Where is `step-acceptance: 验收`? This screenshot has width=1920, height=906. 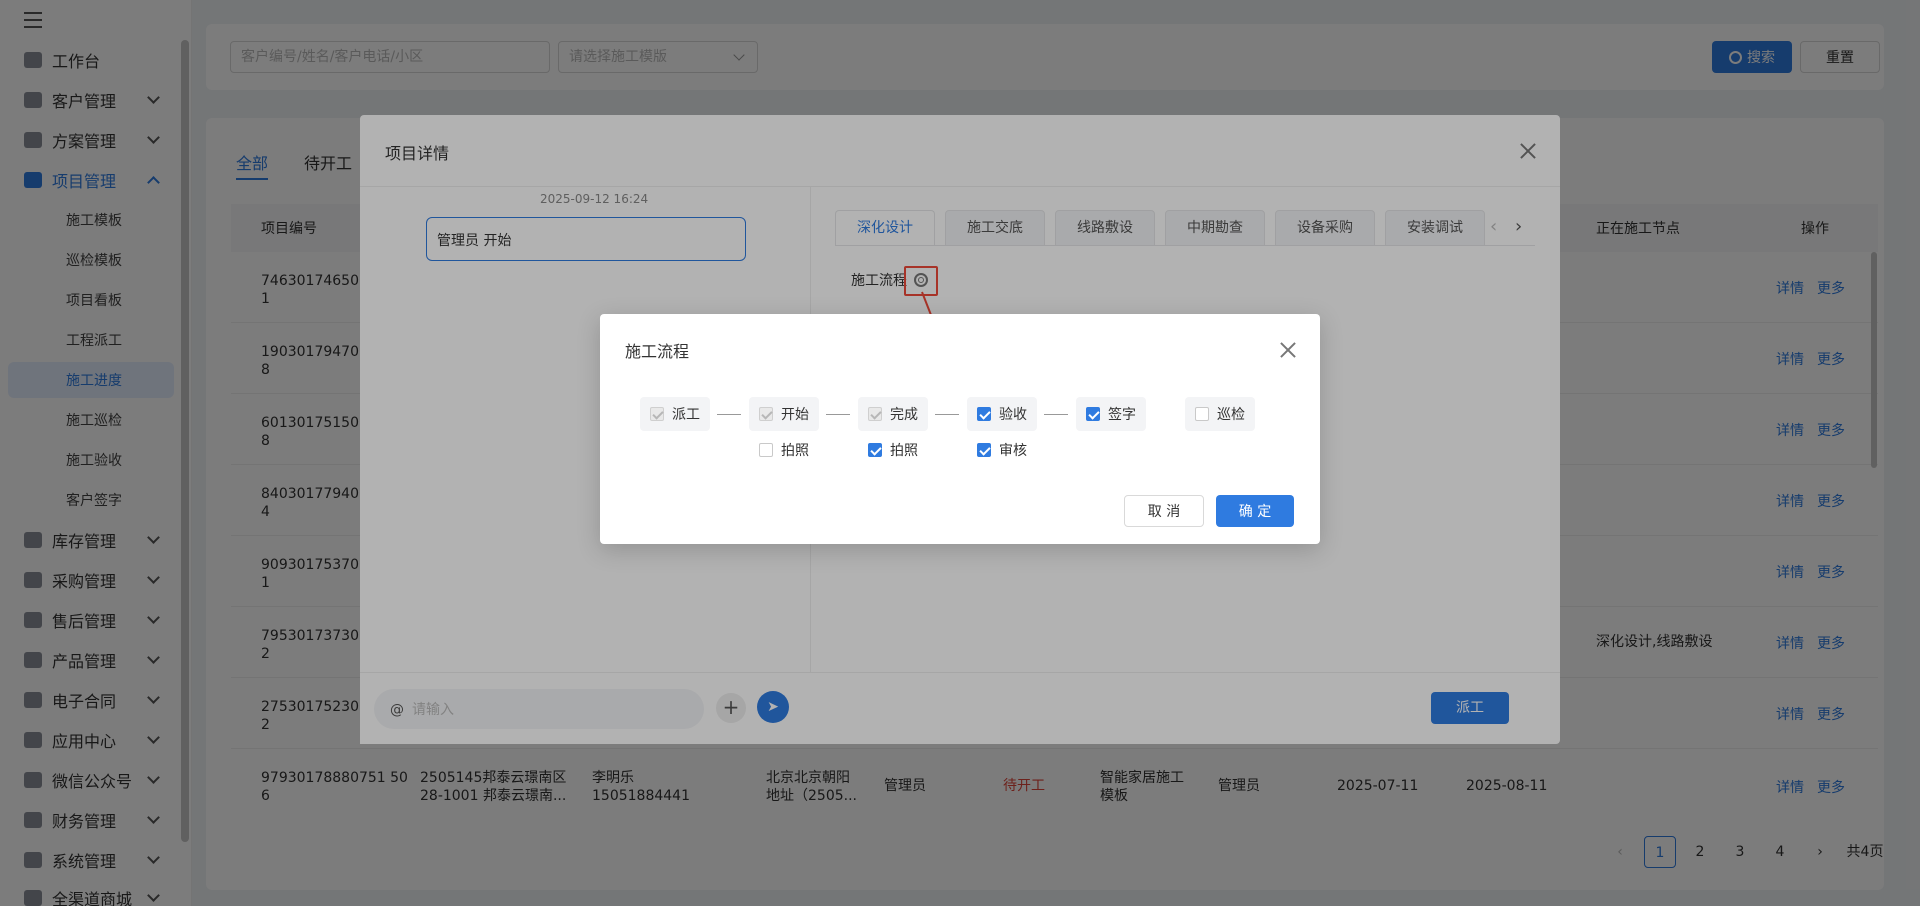
step-acceptance: 验收 is located at coordinates (1002, 414).